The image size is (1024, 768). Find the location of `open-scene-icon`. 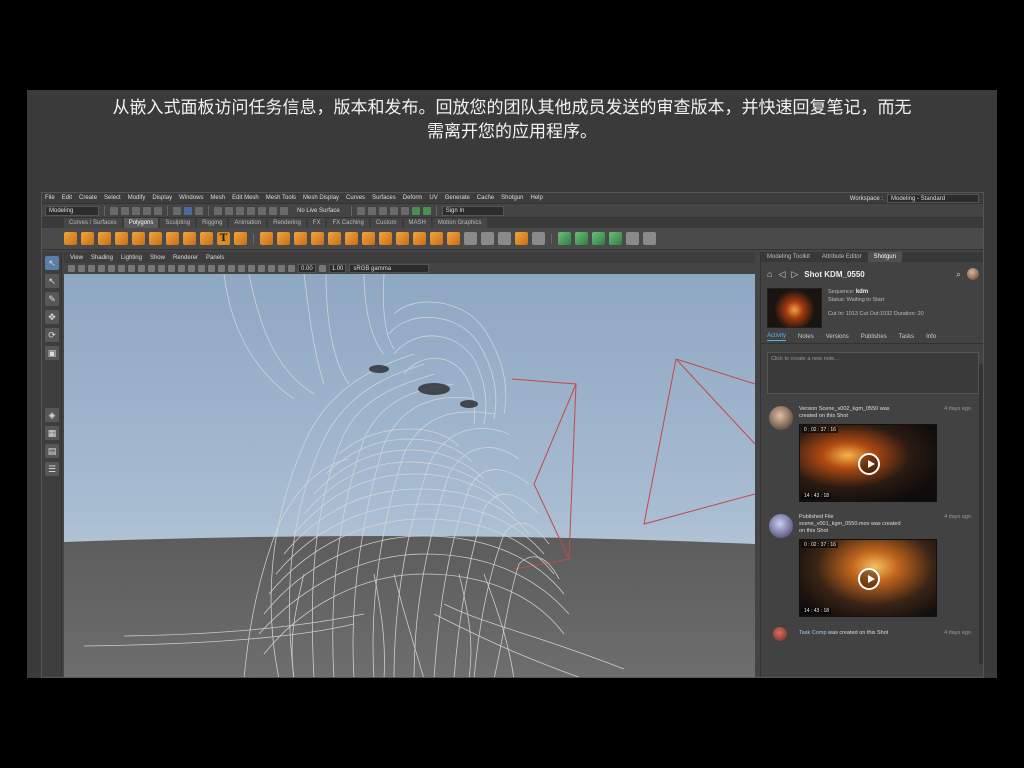

open-scene-icon is located at coordinates (125, 210).